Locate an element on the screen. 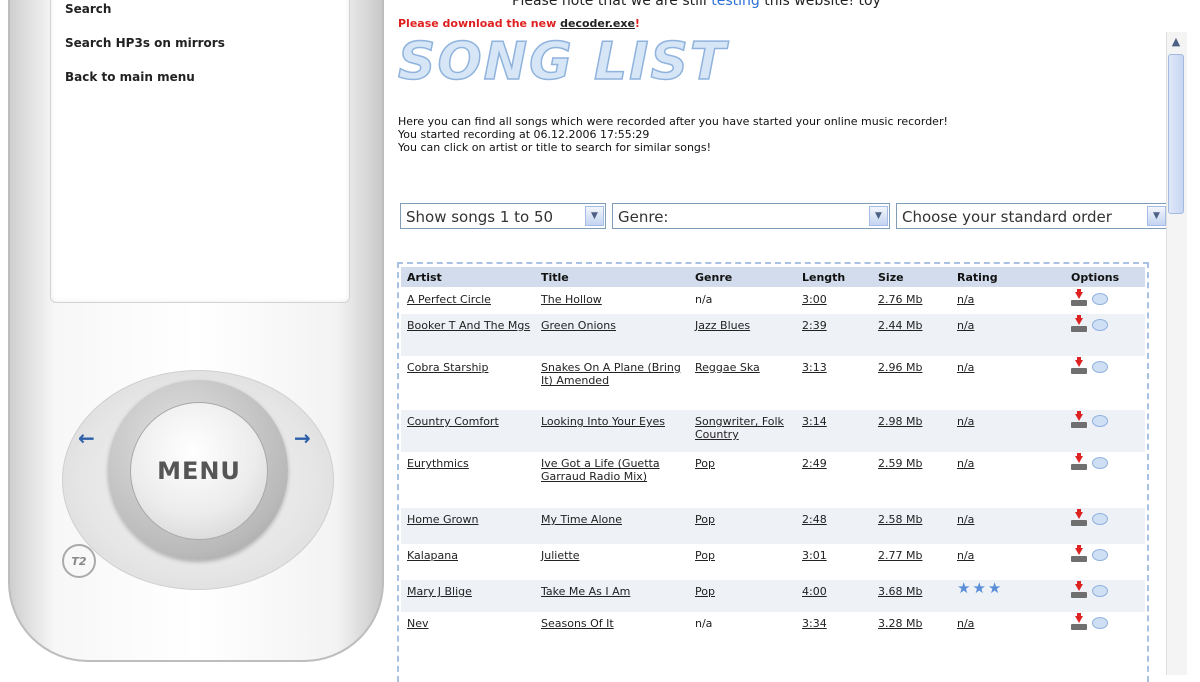  length-cell: 2:39 is located at coordinates (832, 325).